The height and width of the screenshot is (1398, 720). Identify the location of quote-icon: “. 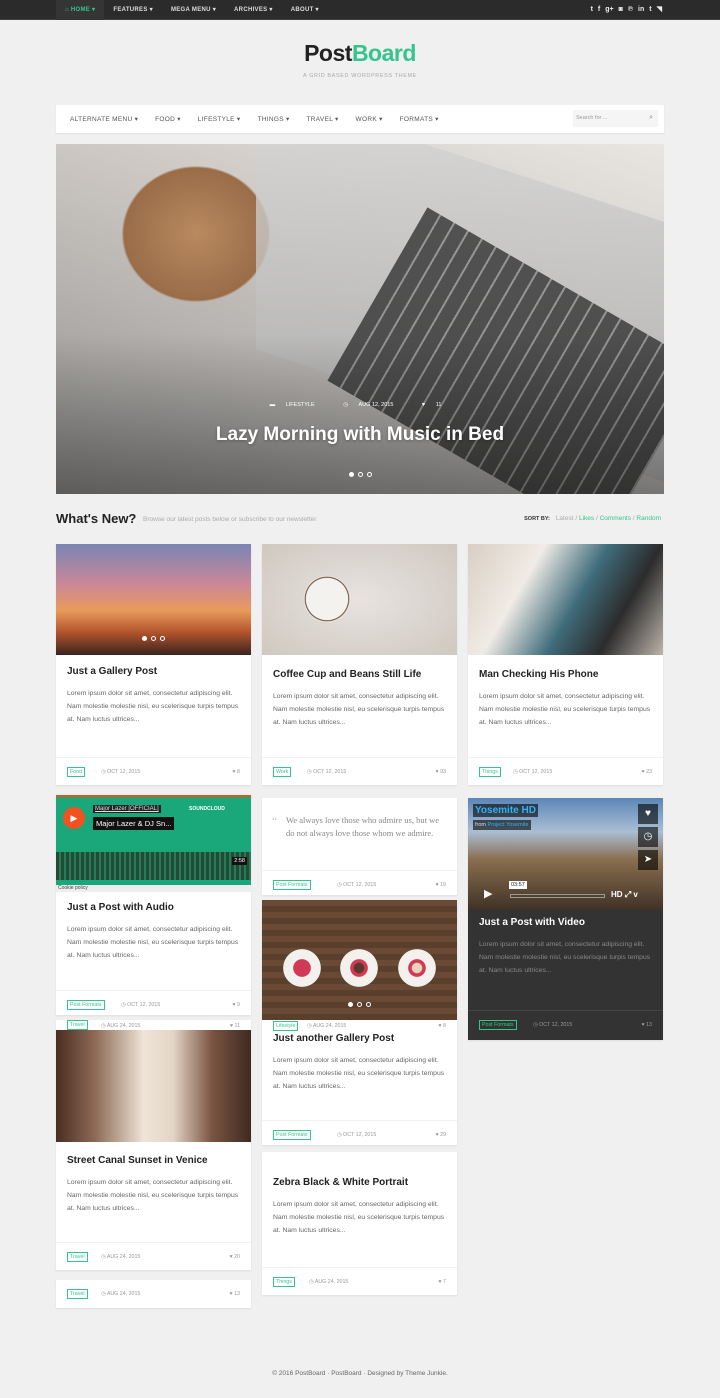
(275, 821).